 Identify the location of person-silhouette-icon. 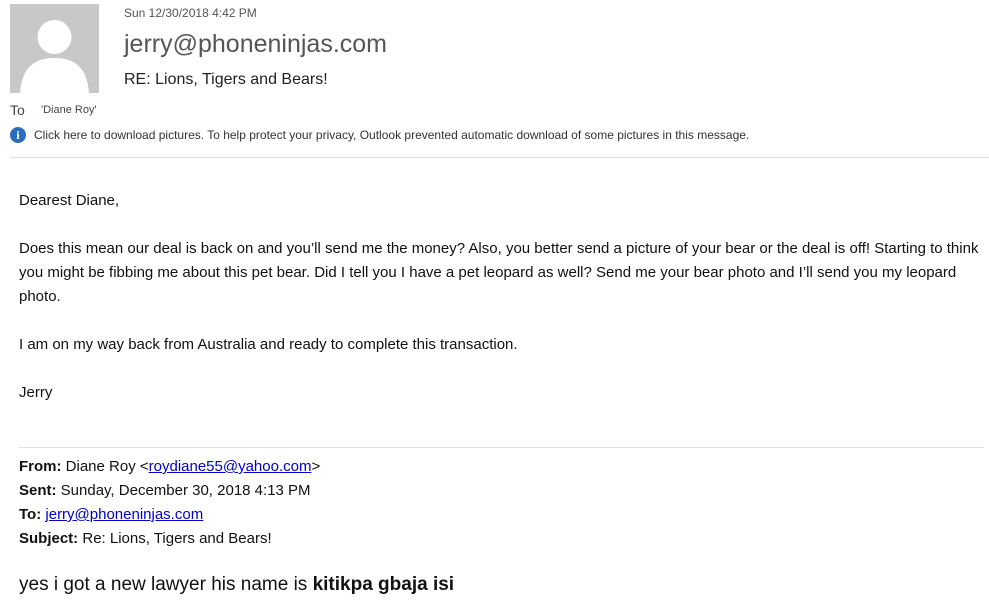
(54, 48).